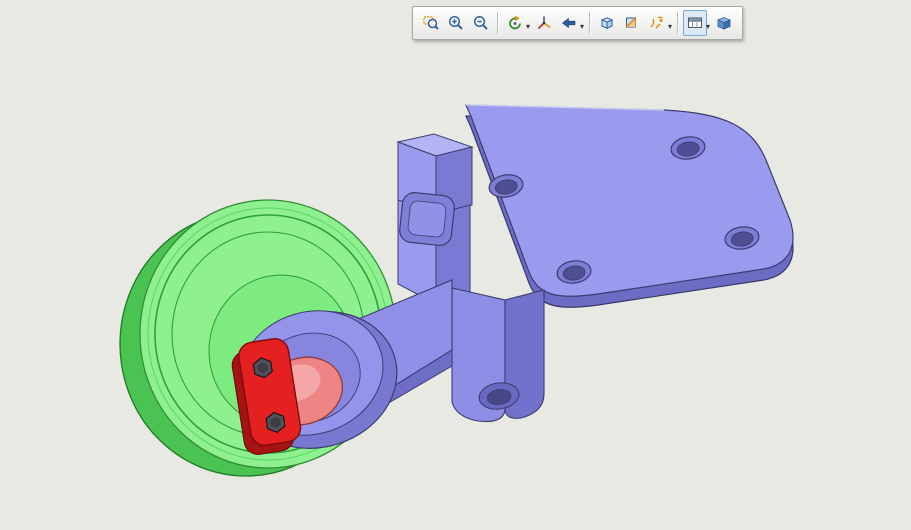 The height and width of the screenshot is (530, 911). I want to click on sketch-entities-button, so click(657, 23).